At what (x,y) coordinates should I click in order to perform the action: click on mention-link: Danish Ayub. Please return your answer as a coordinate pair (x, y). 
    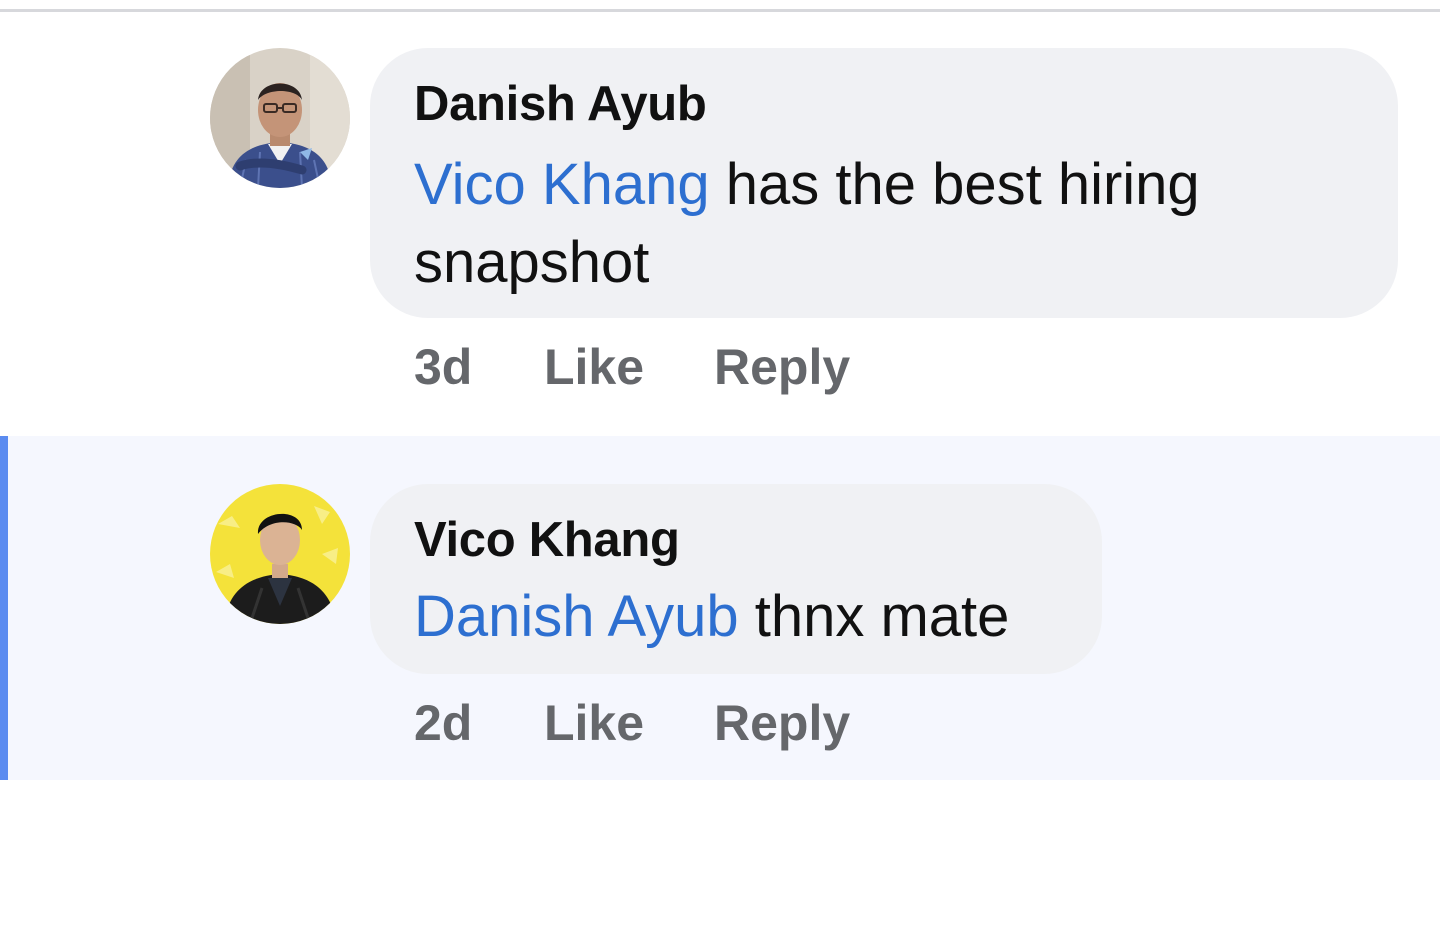
    Looking at the image, I should click on (576, 616).